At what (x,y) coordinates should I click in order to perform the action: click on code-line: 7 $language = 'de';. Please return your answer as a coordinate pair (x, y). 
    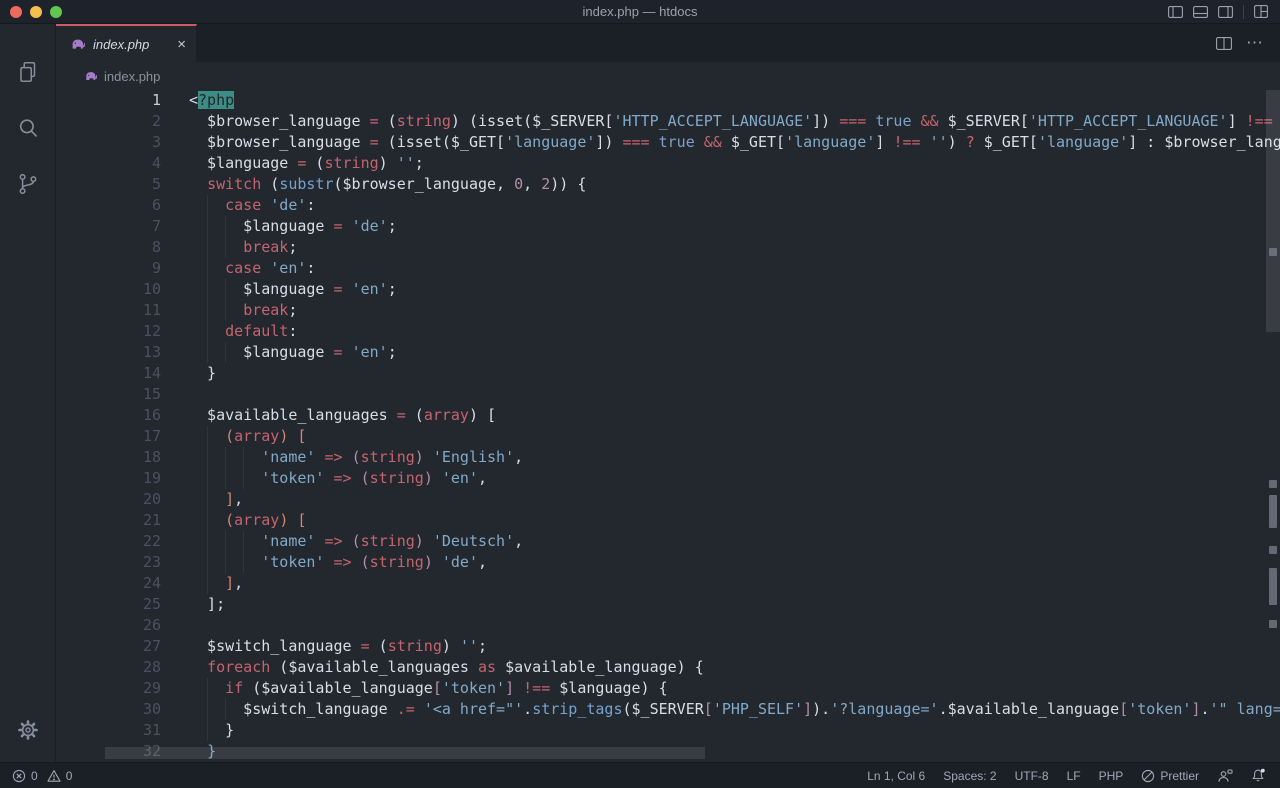
    Looking at the image, I should click on (668, 226).